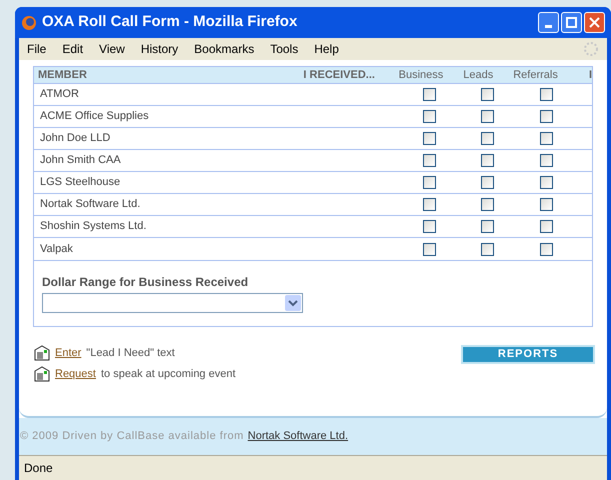 This screenshot has height=480, width=611. Describe the element at coordinates (224, 49) in the screenshot. I see `menu-item: Bookmarks` at that location.